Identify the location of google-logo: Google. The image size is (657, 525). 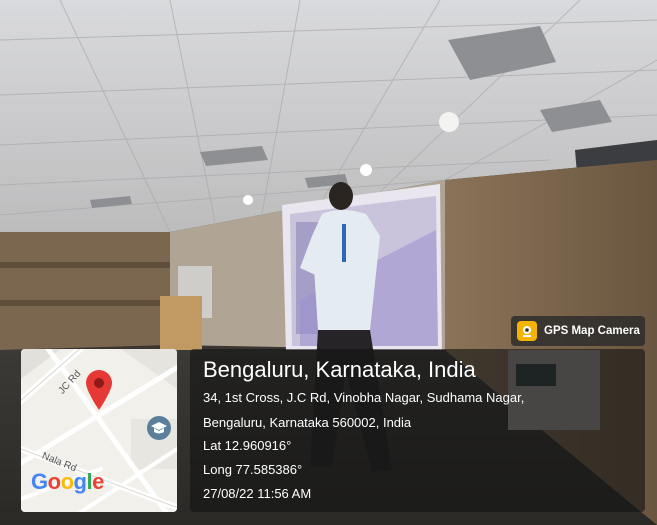
(67, 481).